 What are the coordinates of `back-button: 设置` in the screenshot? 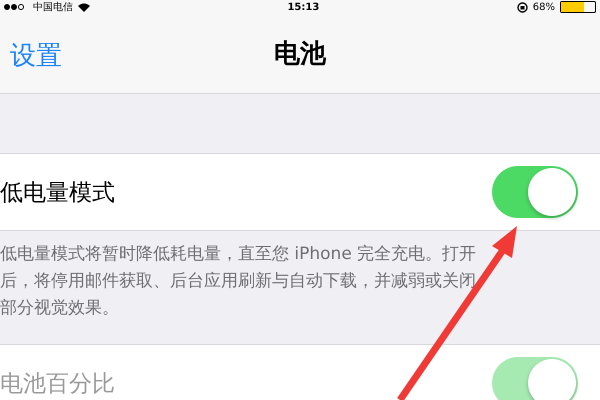 It's located at (36, 55).